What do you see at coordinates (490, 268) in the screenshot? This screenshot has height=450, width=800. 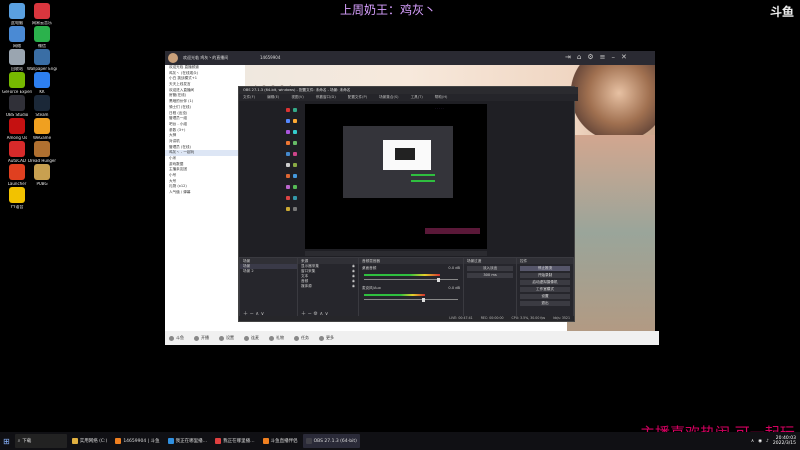 I see `transition-select: 淡入淡出` at bounding box center [490, 268].